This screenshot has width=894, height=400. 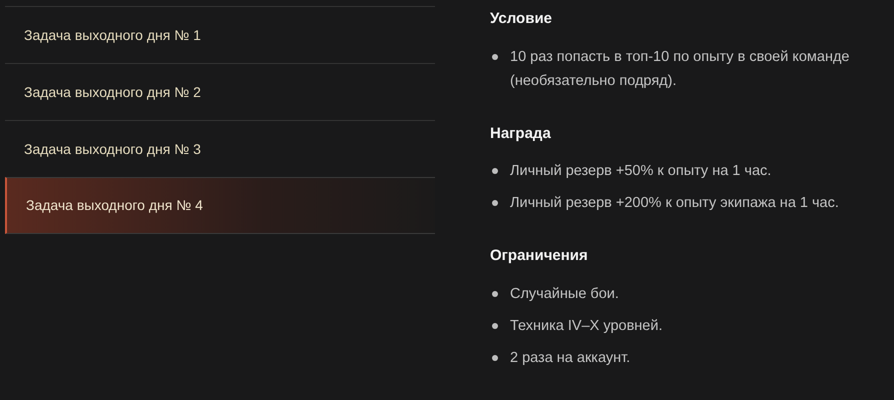 I want to click on section-heading: Награда, so click(x=521, y=134).